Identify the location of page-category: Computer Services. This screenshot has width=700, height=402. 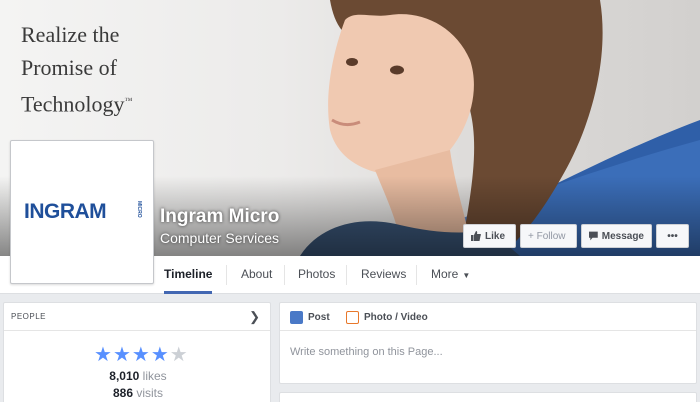
(219, 238).